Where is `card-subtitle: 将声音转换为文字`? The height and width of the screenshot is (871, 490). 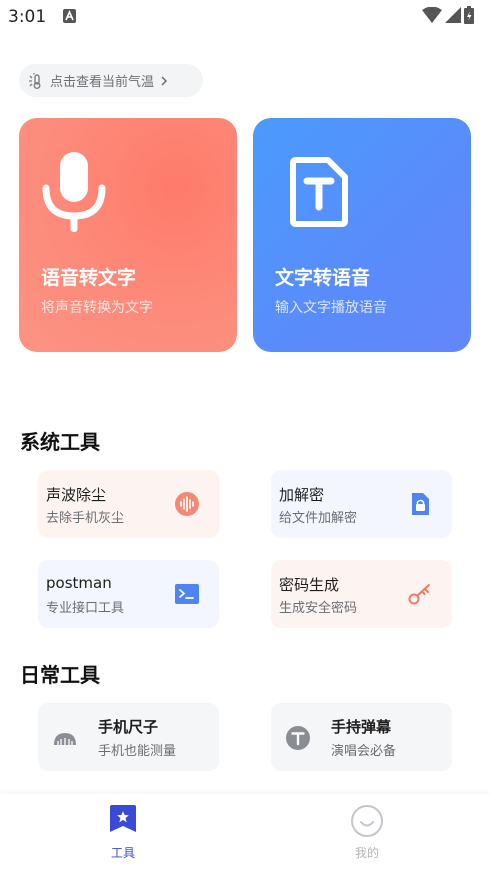
card-subtitle: 将声音转换为文字 is located at coordinates (97, 308).